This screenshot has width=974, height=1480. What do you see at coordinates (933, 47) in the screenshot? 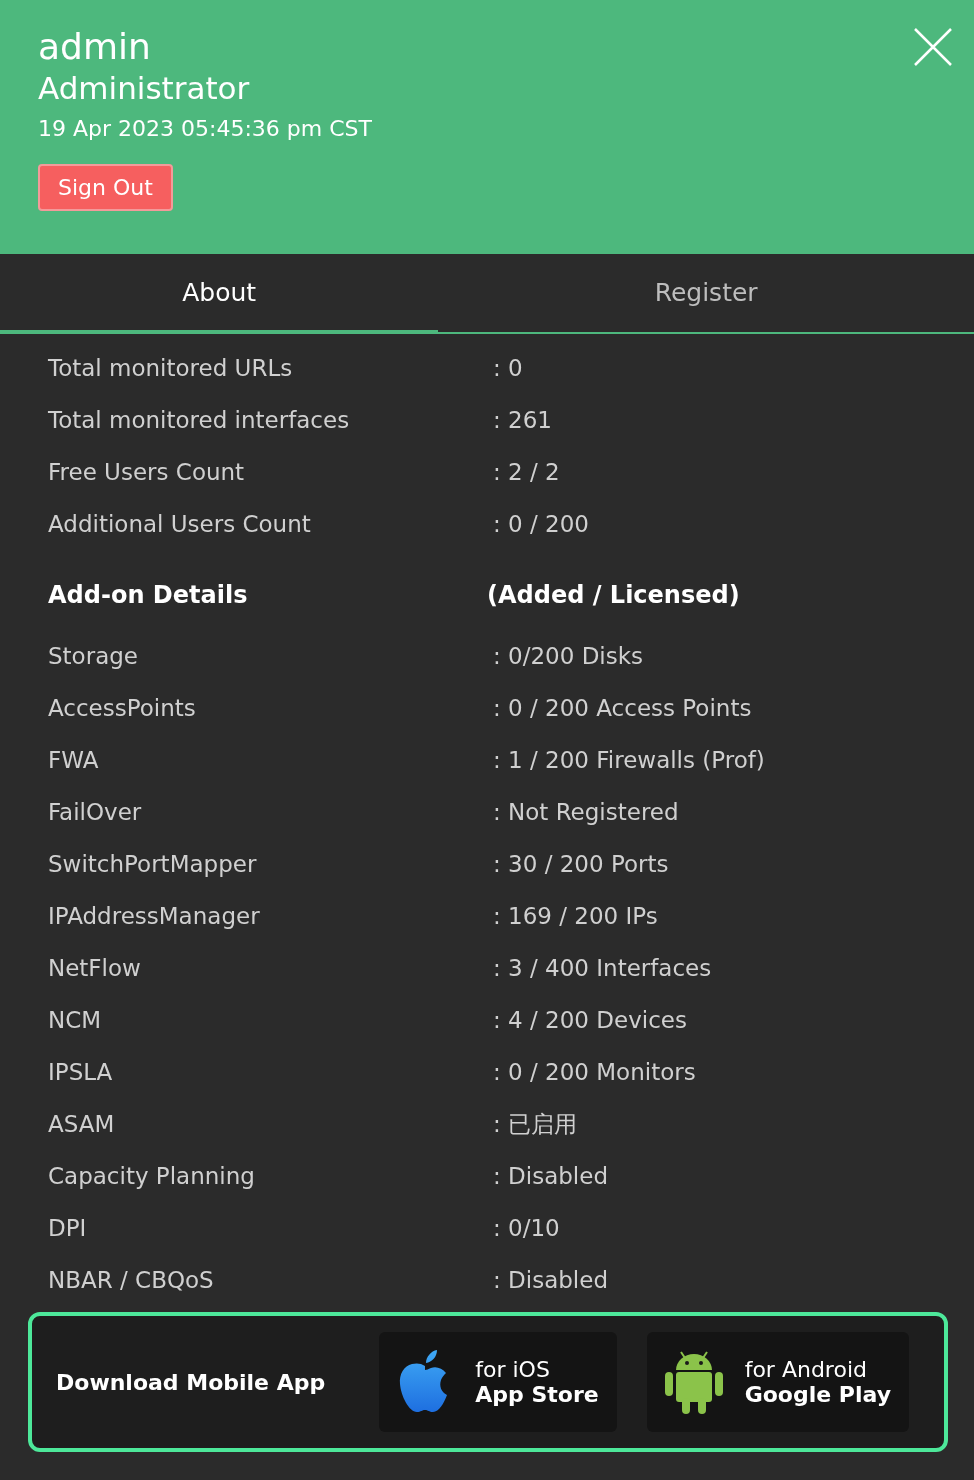
I see `close-icon` at bounding box center [933, 47].